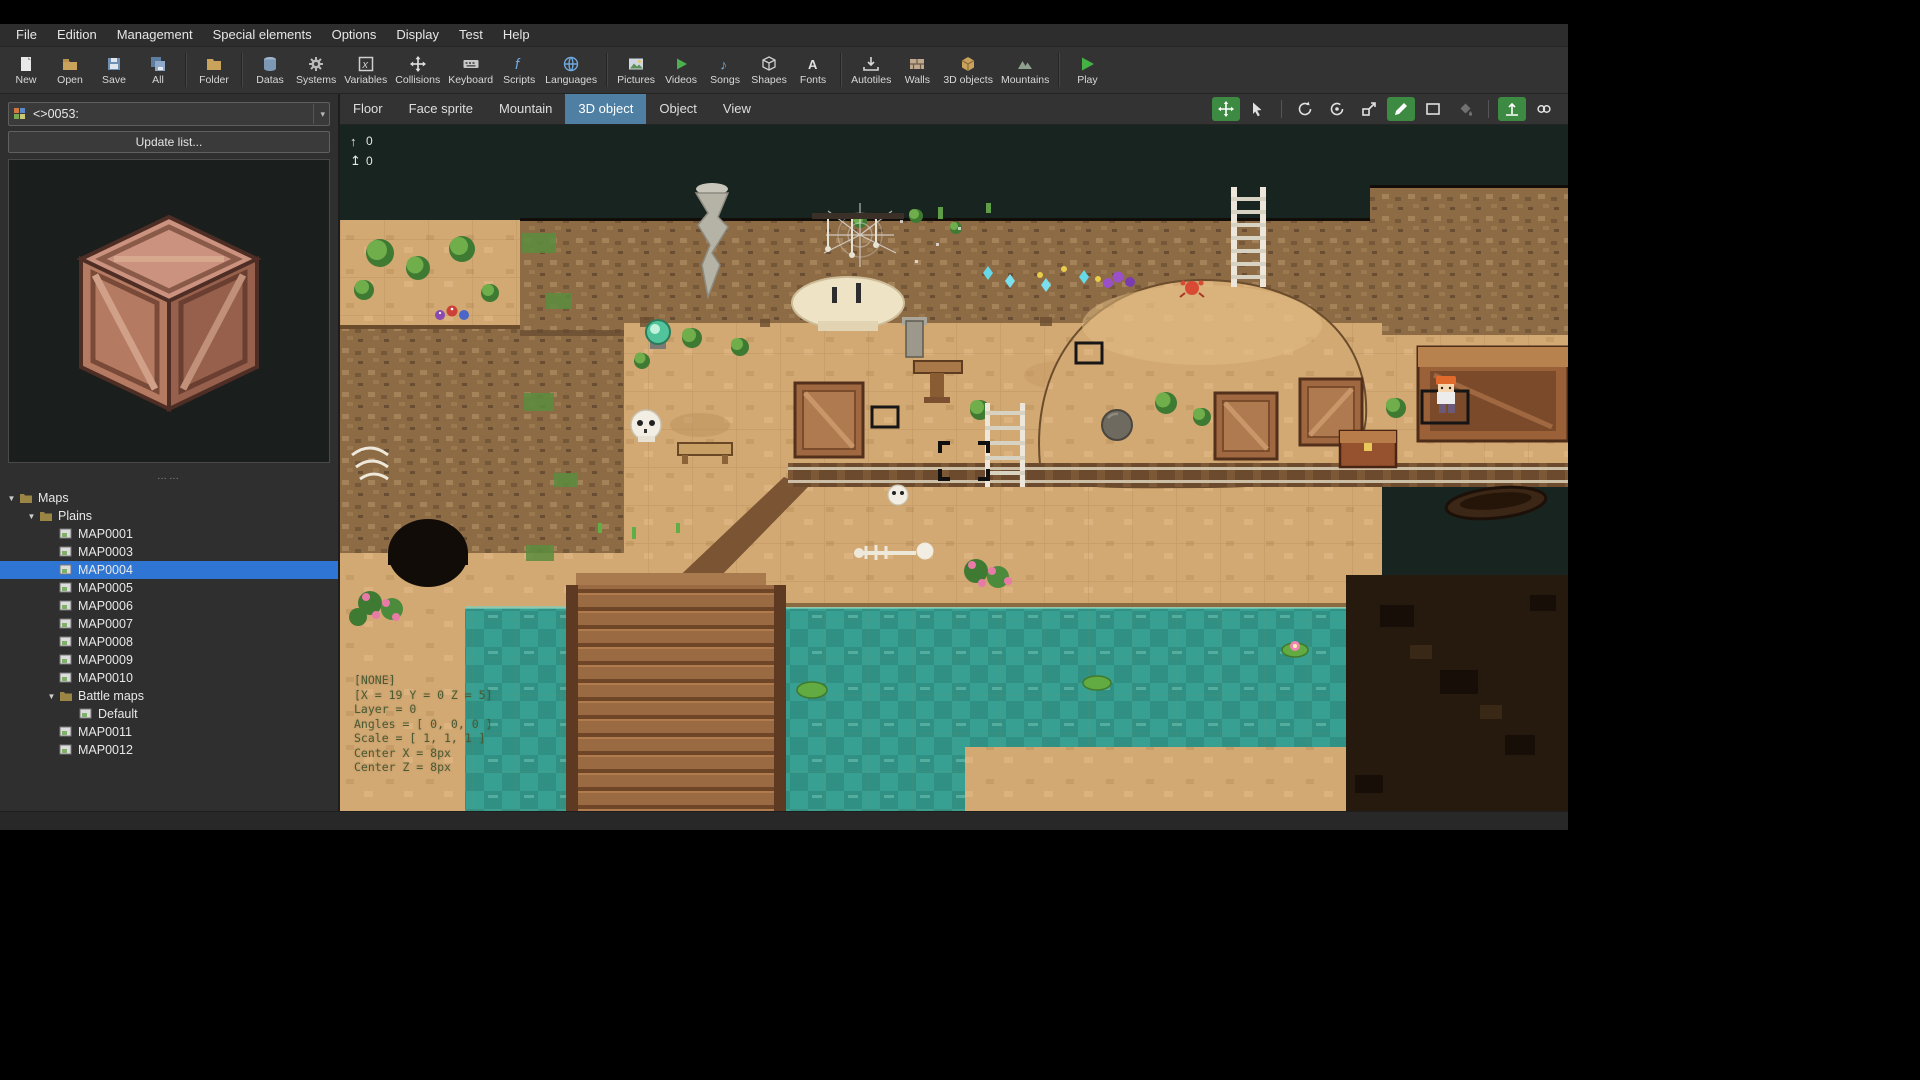  What do you see at coordinates (169, 114) in the screenshot?
I see `texture-select: <>0053: ▾` at bounding box center [169, 114].